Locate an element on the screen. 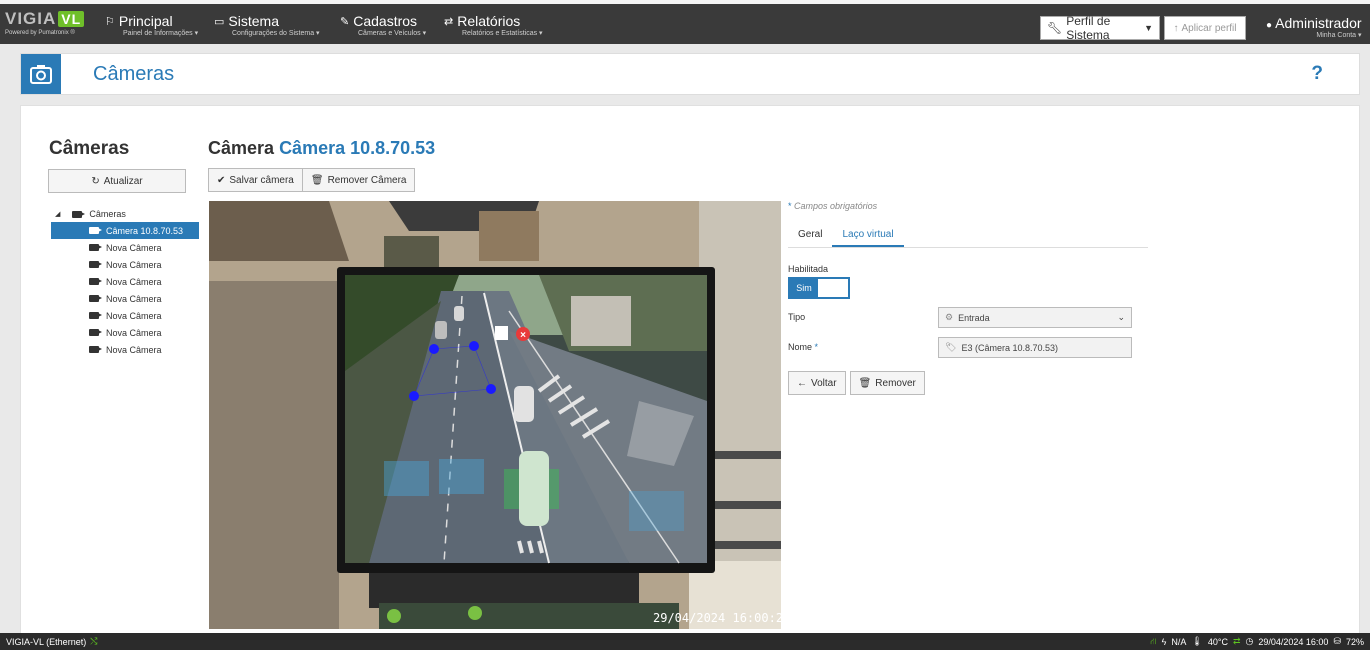  user-menu: ● Administrador Minha Conta ▾ is located at coordinates (1314, 27).